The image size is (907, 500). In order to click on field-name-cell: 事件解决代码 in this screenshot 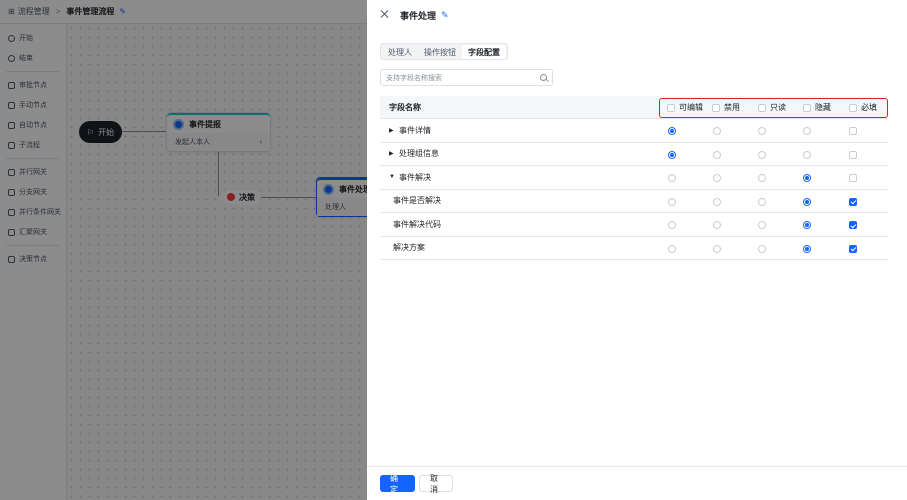, I will do `click(417, 224)`.